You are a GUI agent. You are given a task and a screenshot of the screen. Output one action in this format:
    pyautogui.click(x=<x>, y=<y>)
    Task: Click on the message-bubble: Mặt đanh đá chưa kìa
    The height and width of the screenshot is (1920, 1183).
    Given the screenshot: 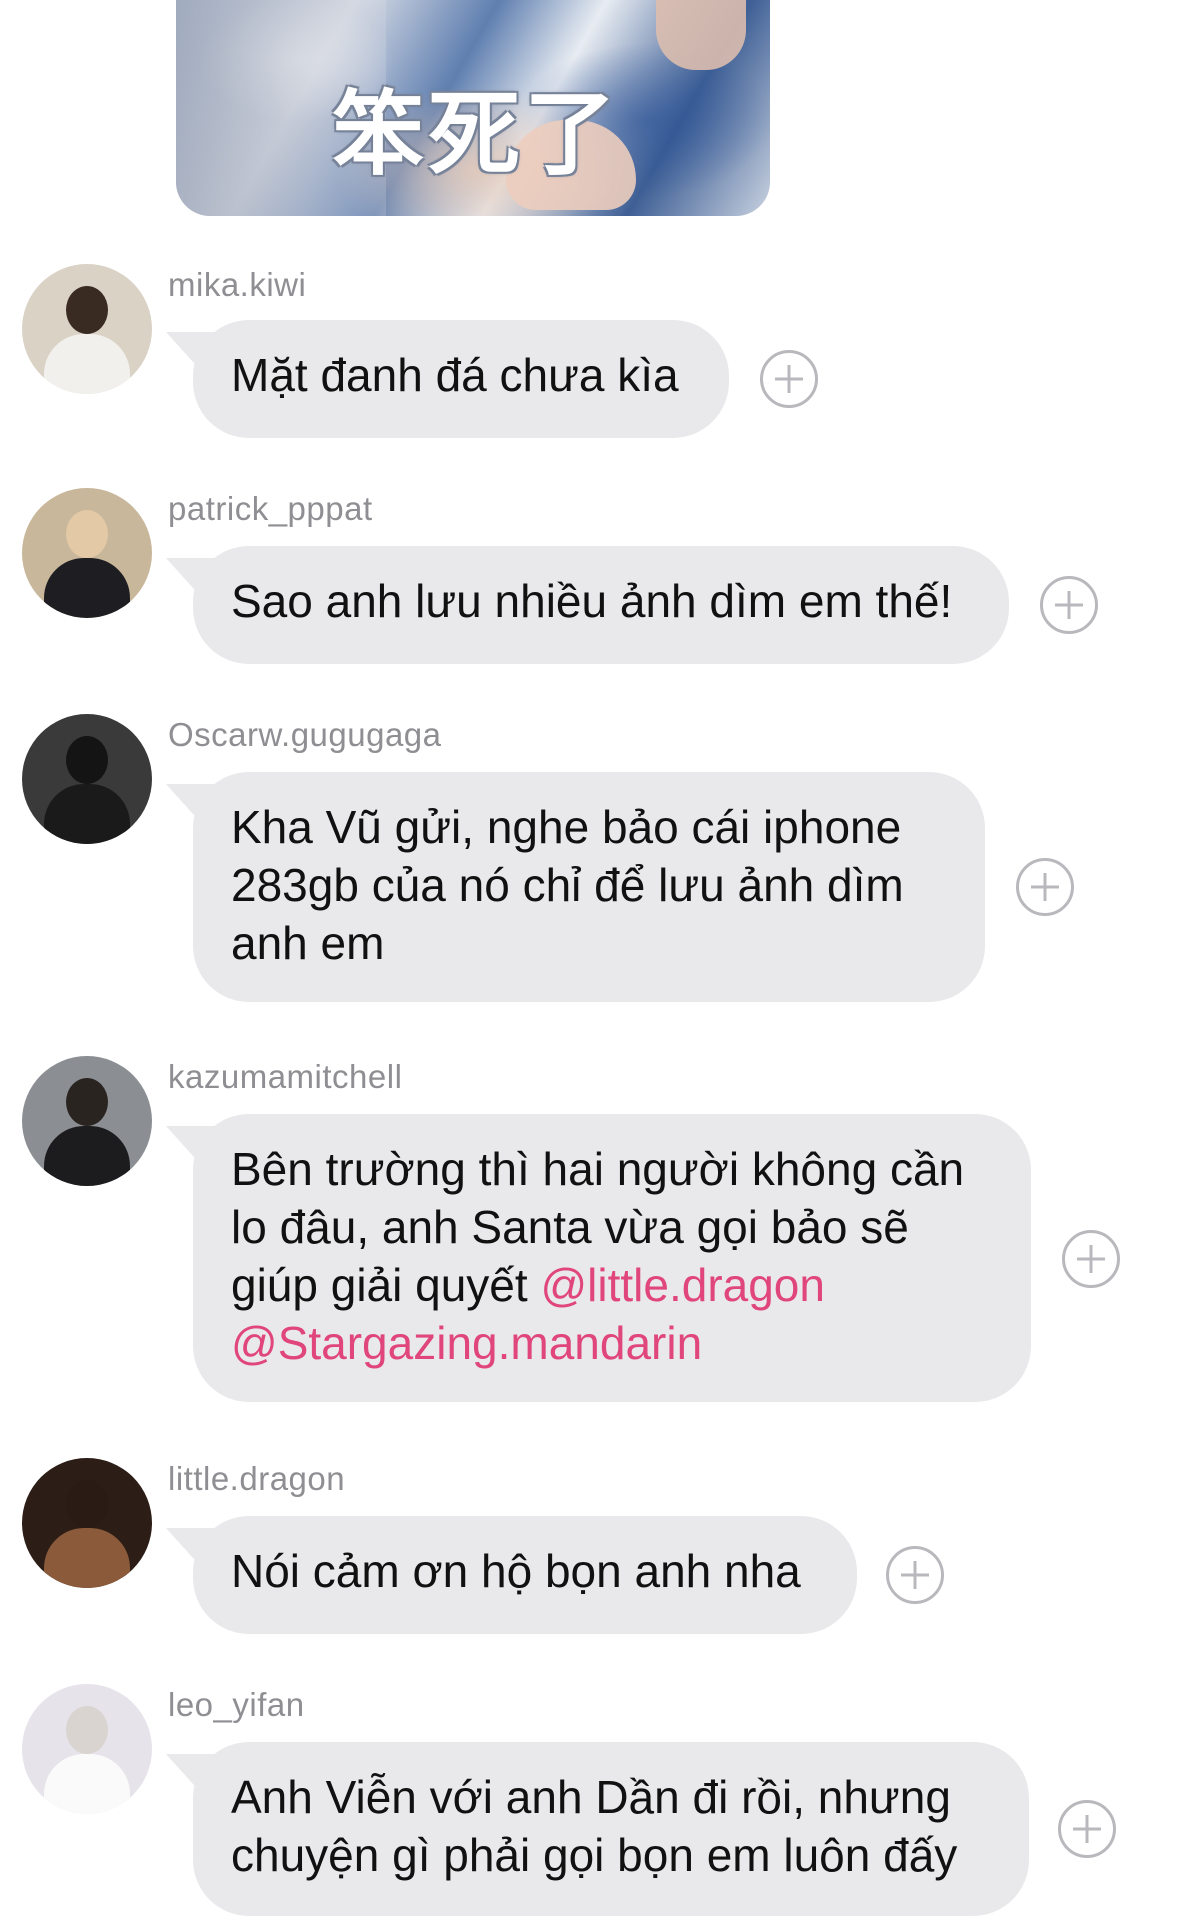 What is the action you would take?
    pyautogui.click(x=461, y=379)
    